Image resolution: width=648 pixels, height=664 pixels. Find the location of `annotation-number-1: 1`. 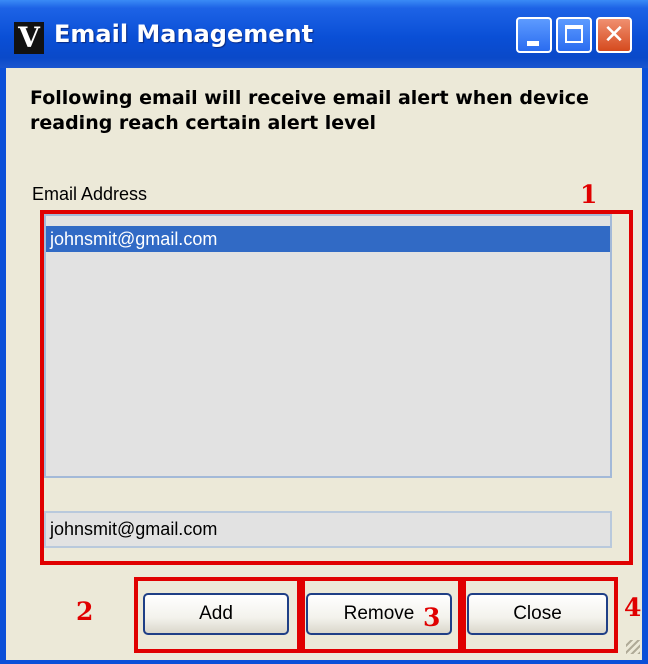

annotation-number-1: 1 is located at coordinates (589, 194).